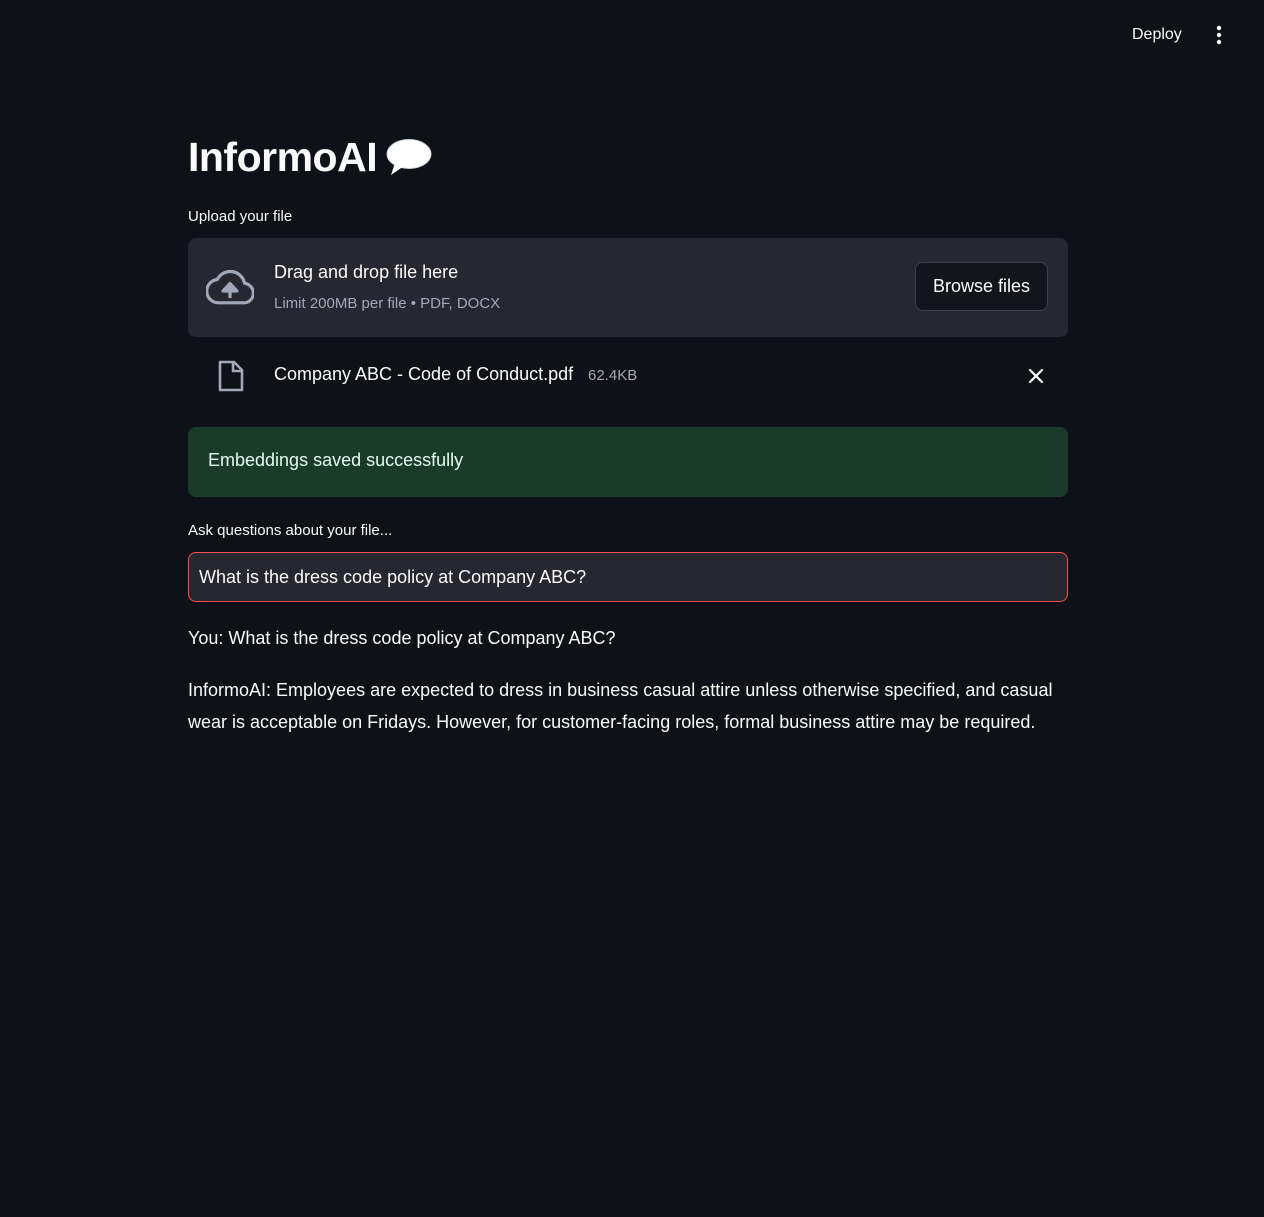  What do you see at coordinates (230, 287) in the screenshot?
I see `cloud-upload-icon` at bounding box center [230, 287].